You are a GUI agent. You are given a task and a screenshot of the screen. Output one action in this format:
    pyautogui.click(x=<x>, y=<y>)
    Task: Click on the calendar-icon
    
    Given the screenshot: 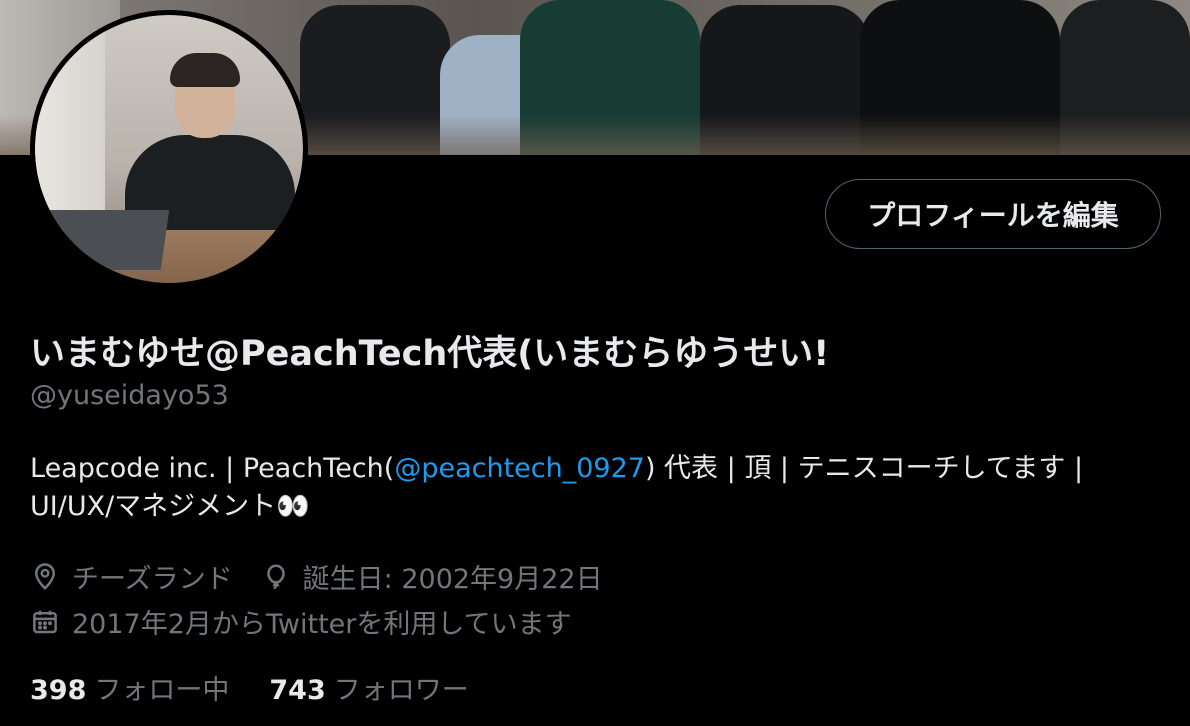 What is the action you would take?
    pyautogui.click(x=45, y=621)
    